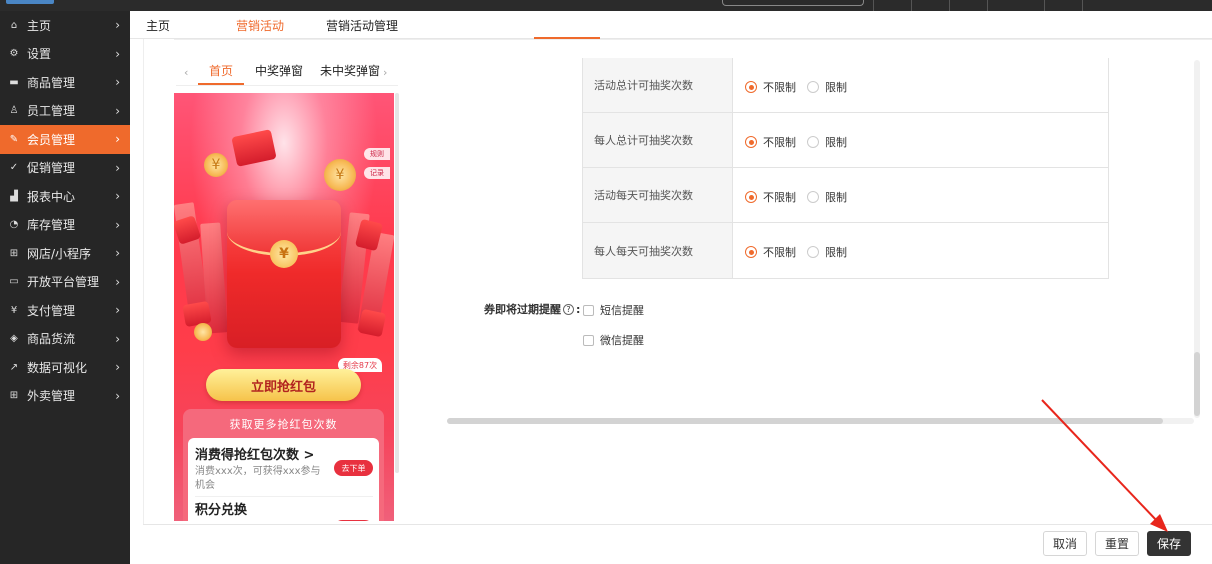  What do you see at coordinates (65, 282) in the screenshot?
I see `sidebar-item: ▭ 开放平台管理 ›` at bounding box center [65, 282].